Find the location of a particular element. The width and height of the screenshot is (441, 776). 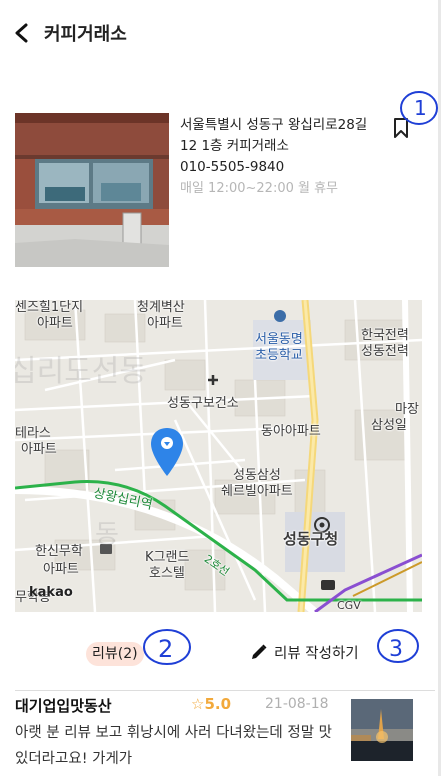

review-text: 아랫 분 리뷰 보고 휘낭시에 사러 다녀왔는데 정말 맛있더라고요! 가게가 is located at coordinates (174, 746).